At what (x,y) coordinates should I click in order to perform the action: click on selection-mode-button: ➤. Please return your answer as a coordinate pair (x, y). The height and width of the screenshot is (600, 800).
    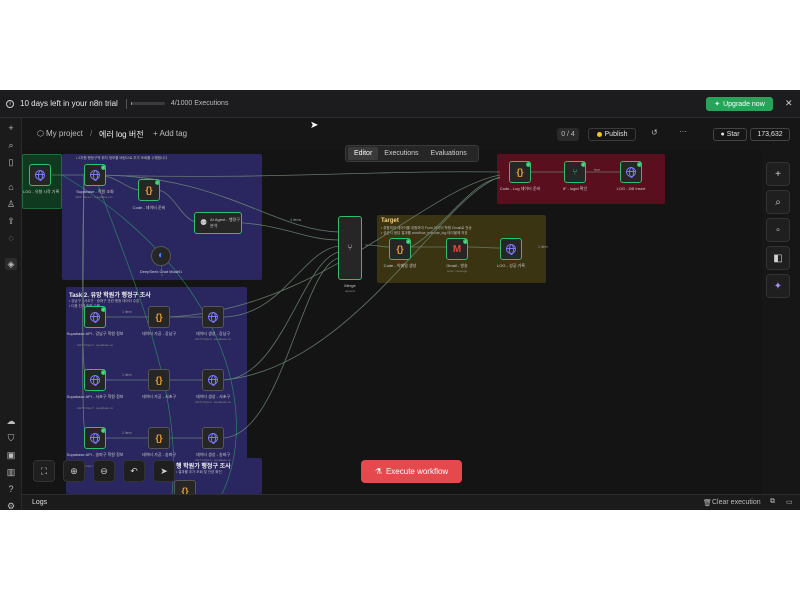
    Looking at the image, I should click on (164, 471).